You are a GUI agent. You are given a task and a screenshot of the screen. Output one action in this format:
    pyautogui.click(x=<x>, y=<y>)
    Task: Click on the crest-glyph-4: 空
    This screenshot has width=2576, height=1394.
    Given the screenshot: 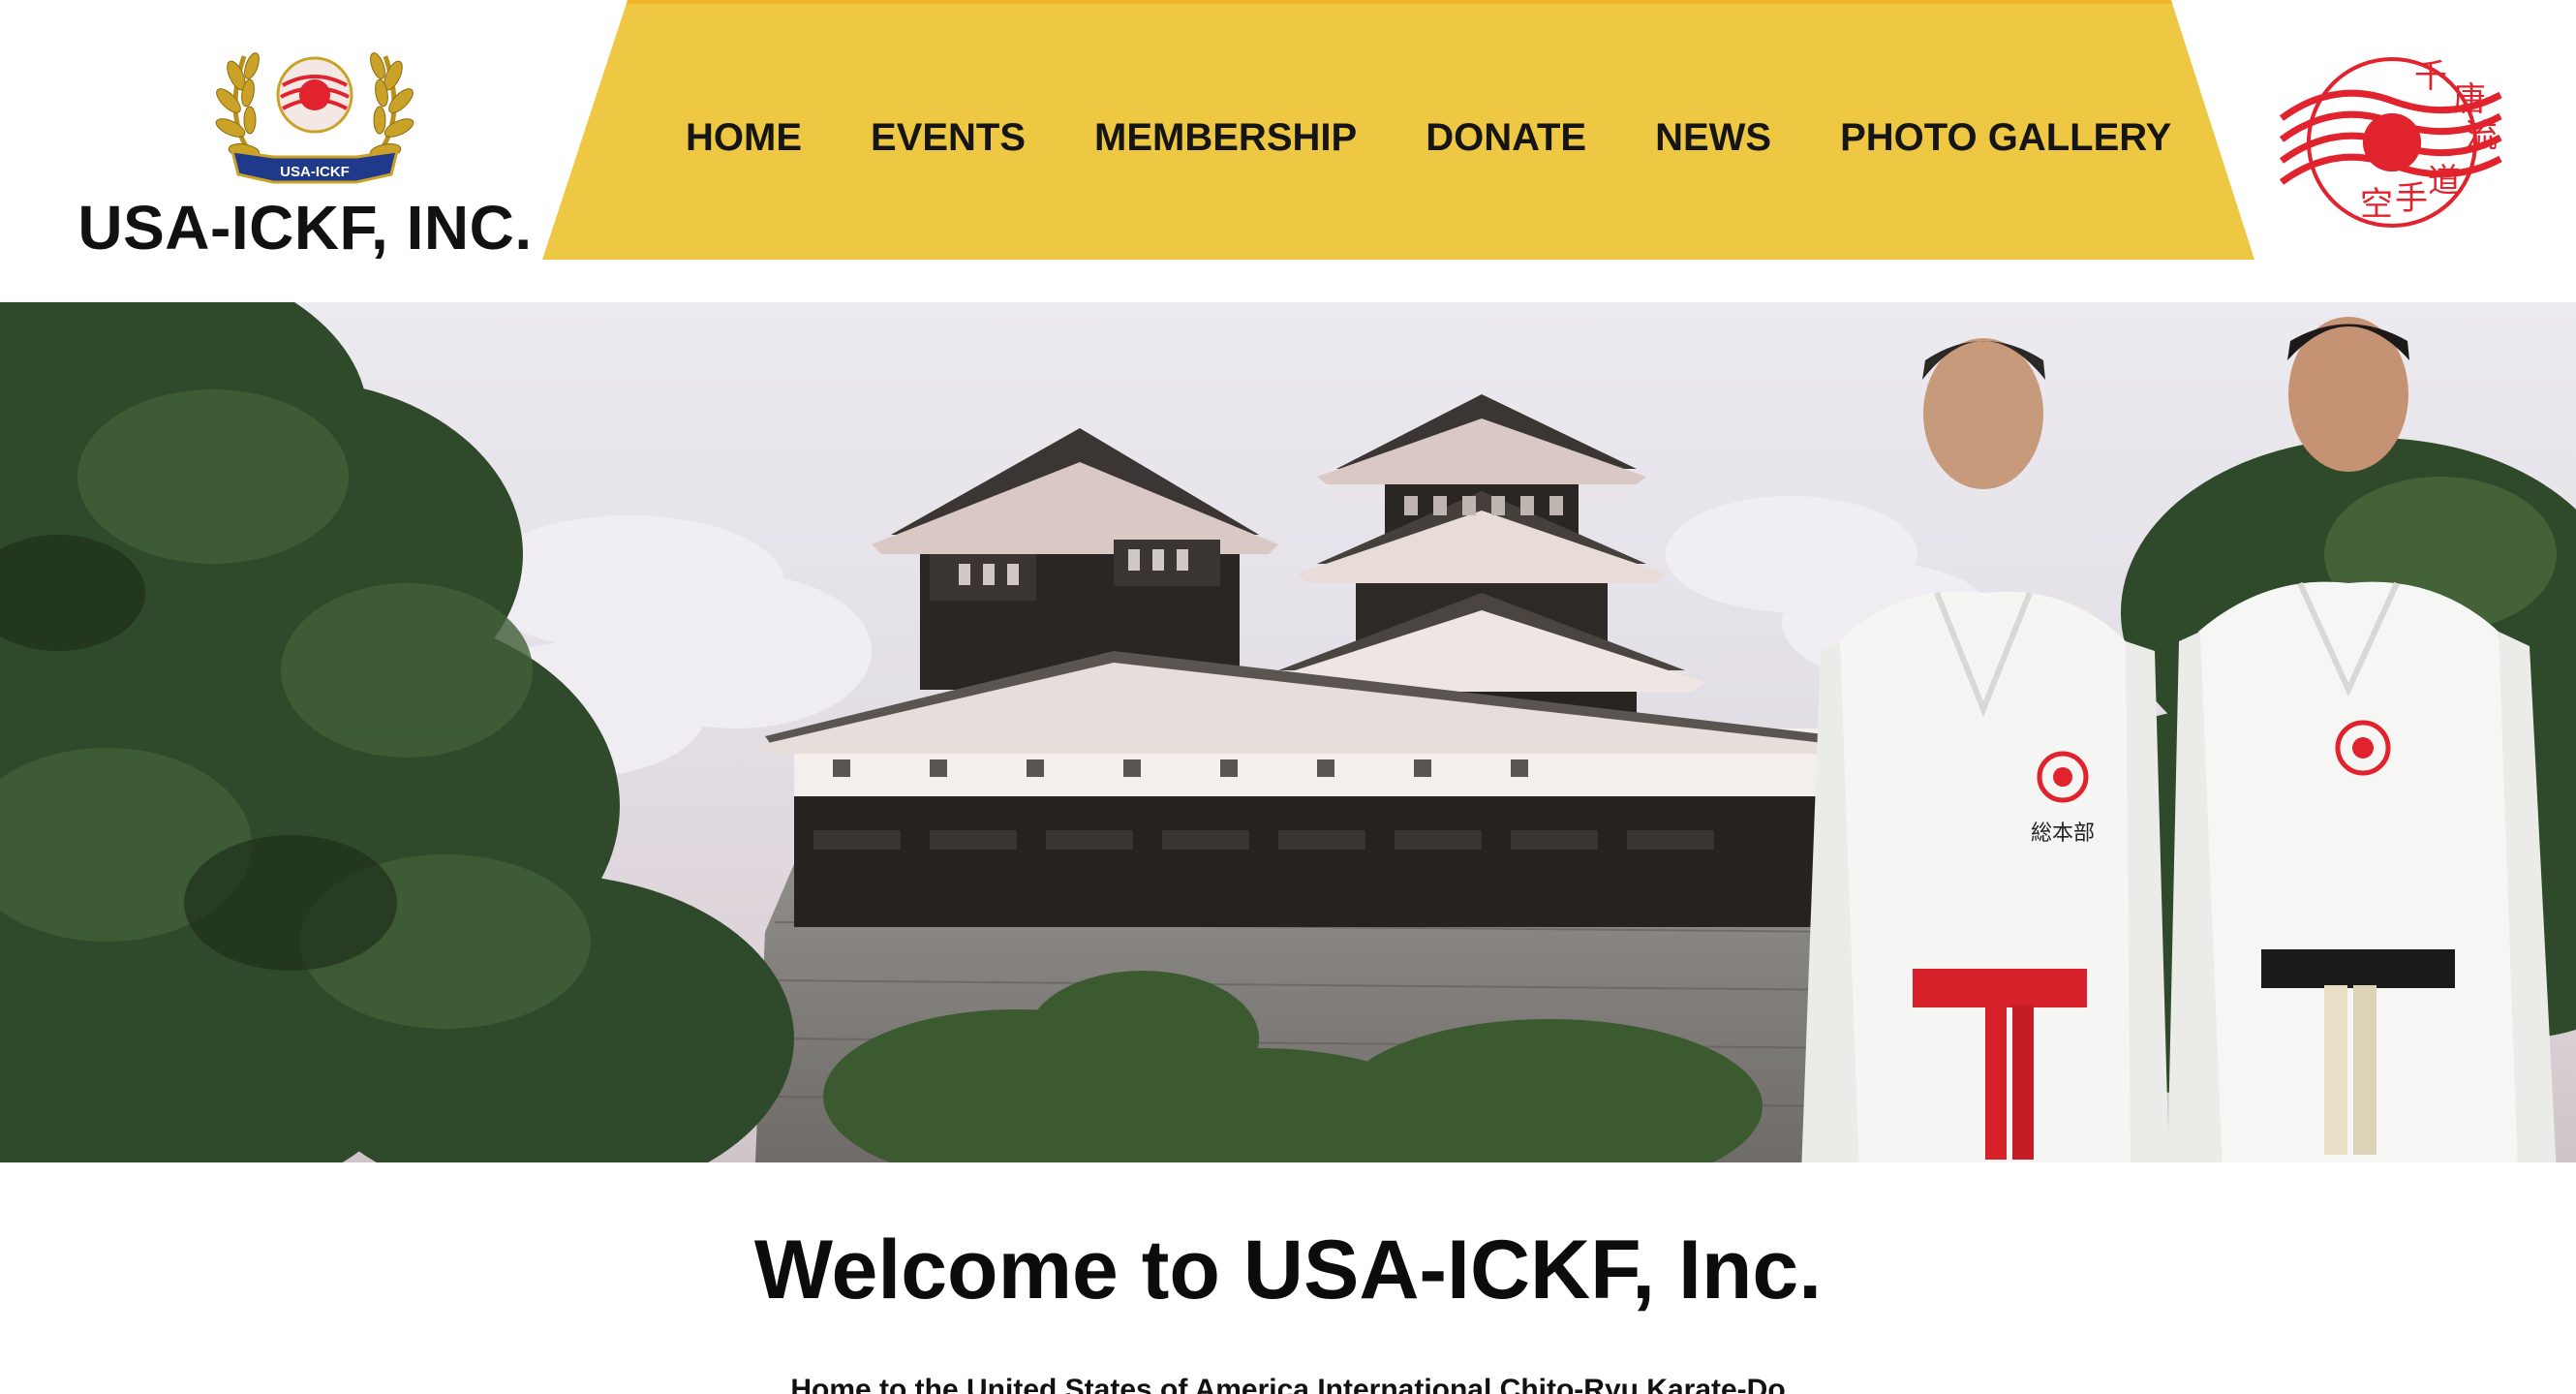 What is the action you would take?
    pyautogui.click(x=2376, y=204)
    